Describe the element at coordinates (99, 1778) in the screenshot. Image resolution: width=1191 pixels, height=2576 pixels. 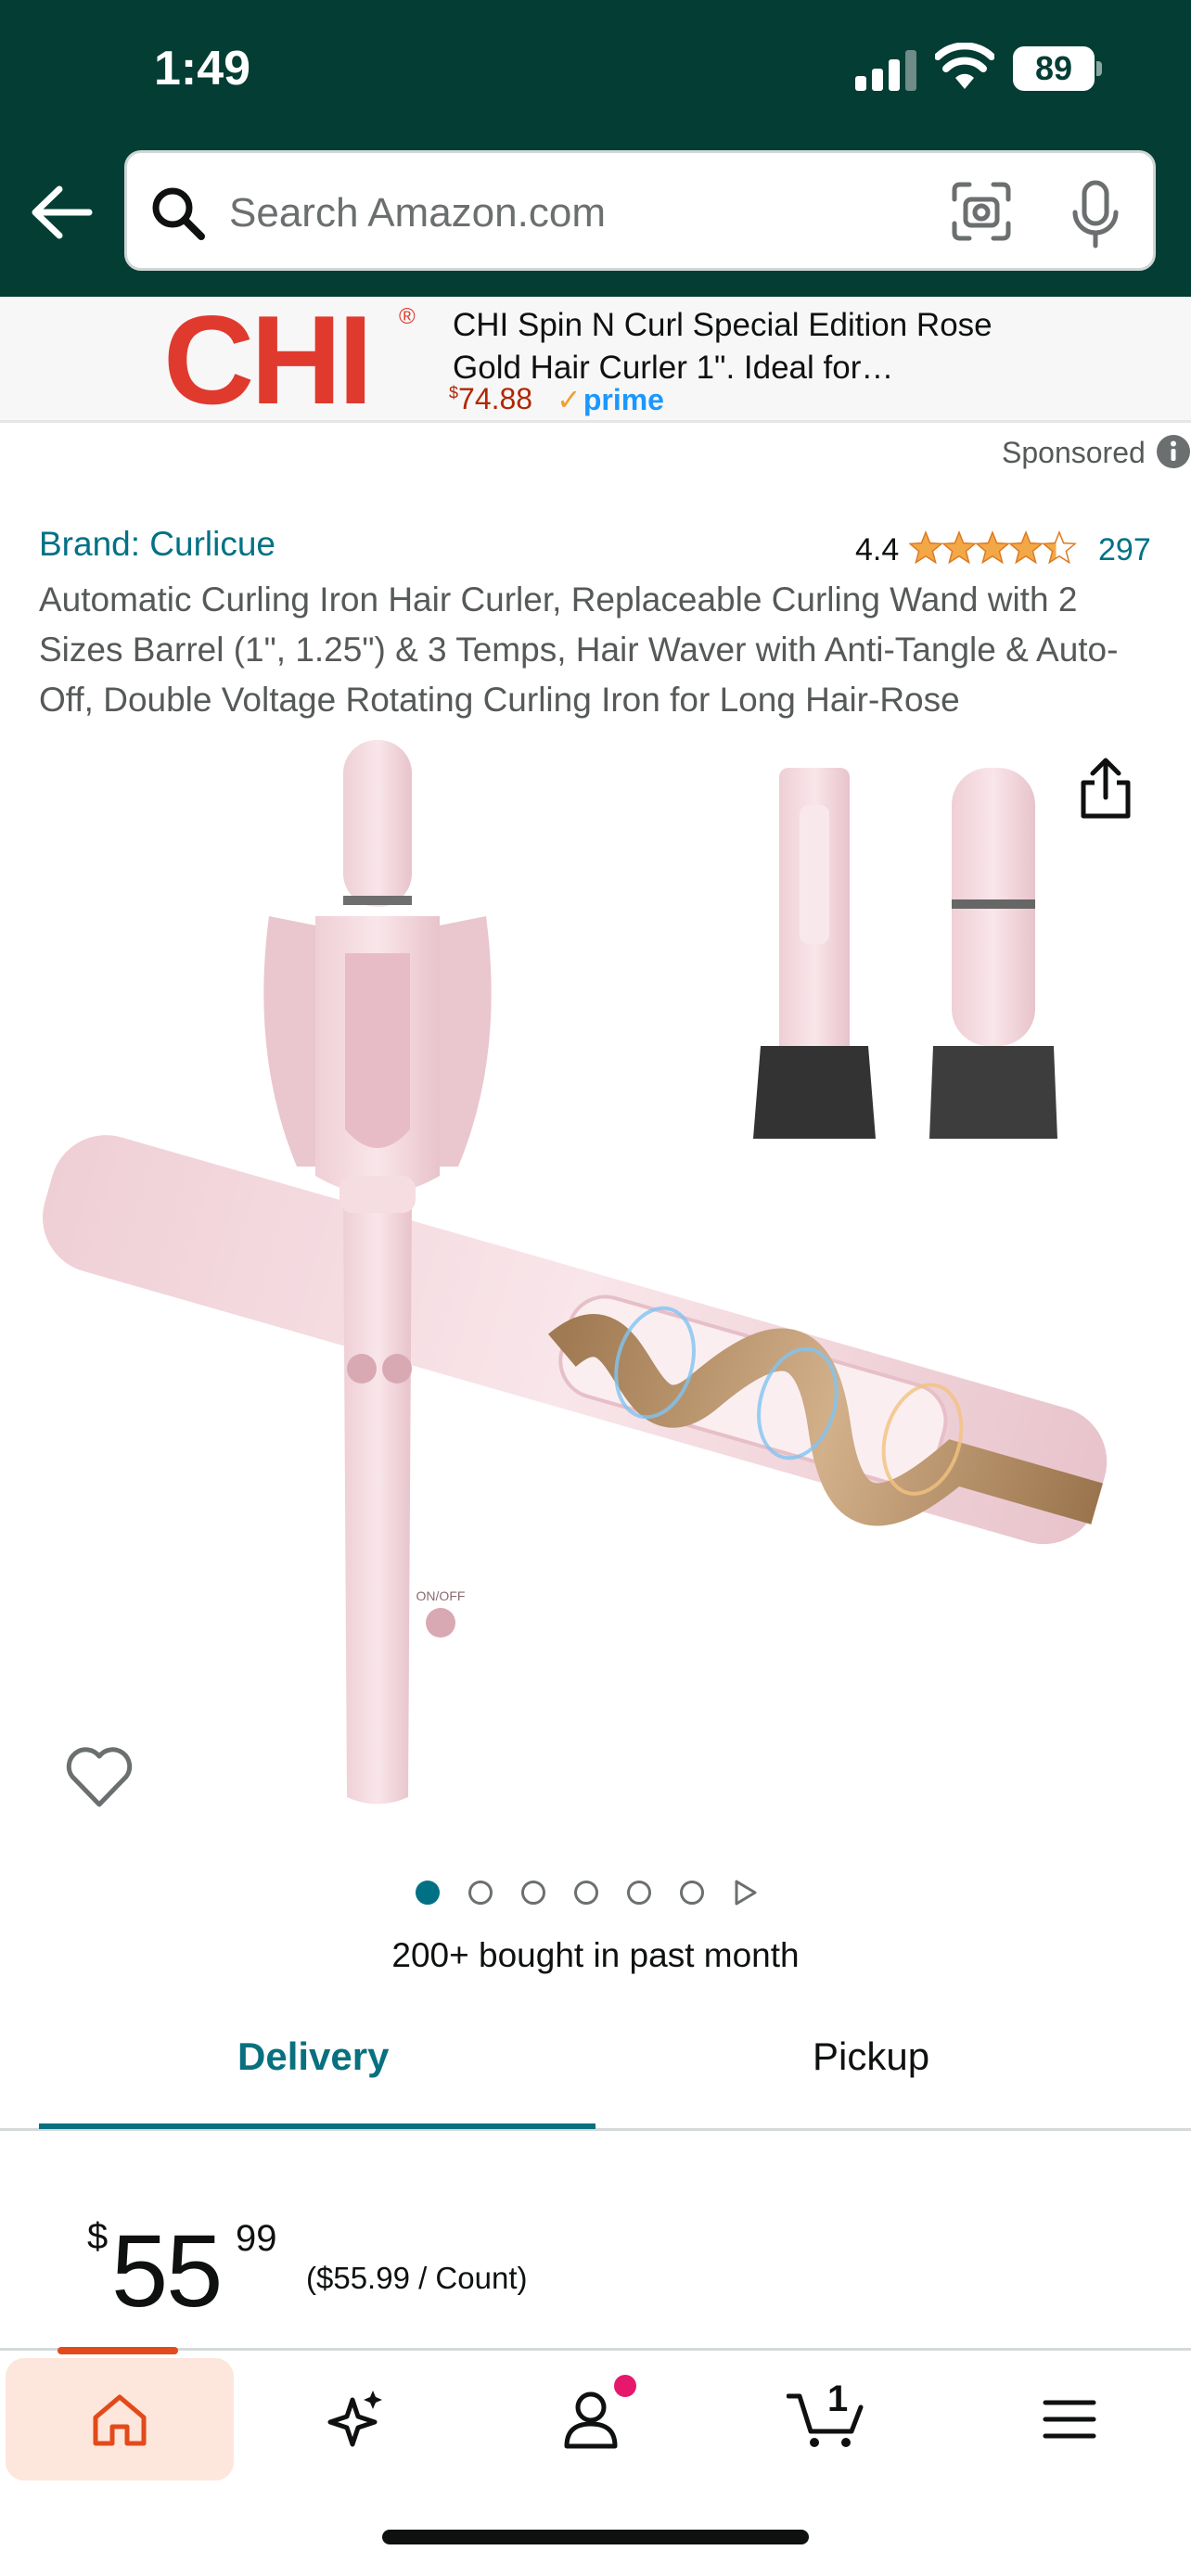
I see `wishlist-heart-icon` at that location.